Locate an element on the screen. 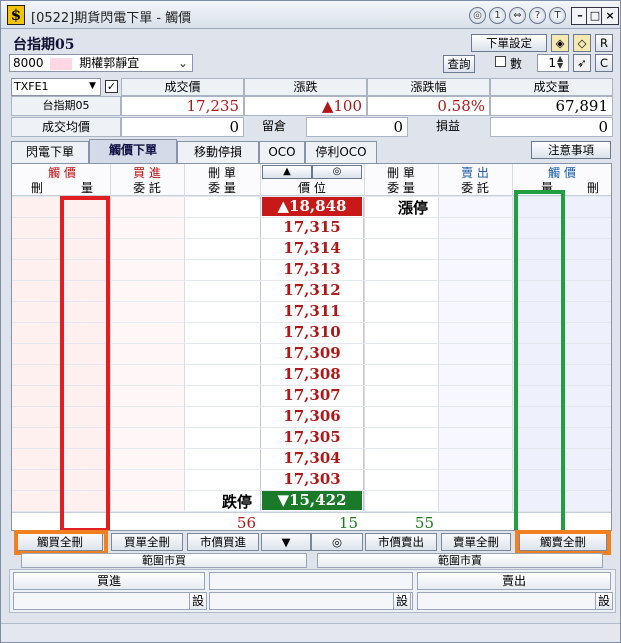  price-level: 17,303 is located at coordinates (312, 479).